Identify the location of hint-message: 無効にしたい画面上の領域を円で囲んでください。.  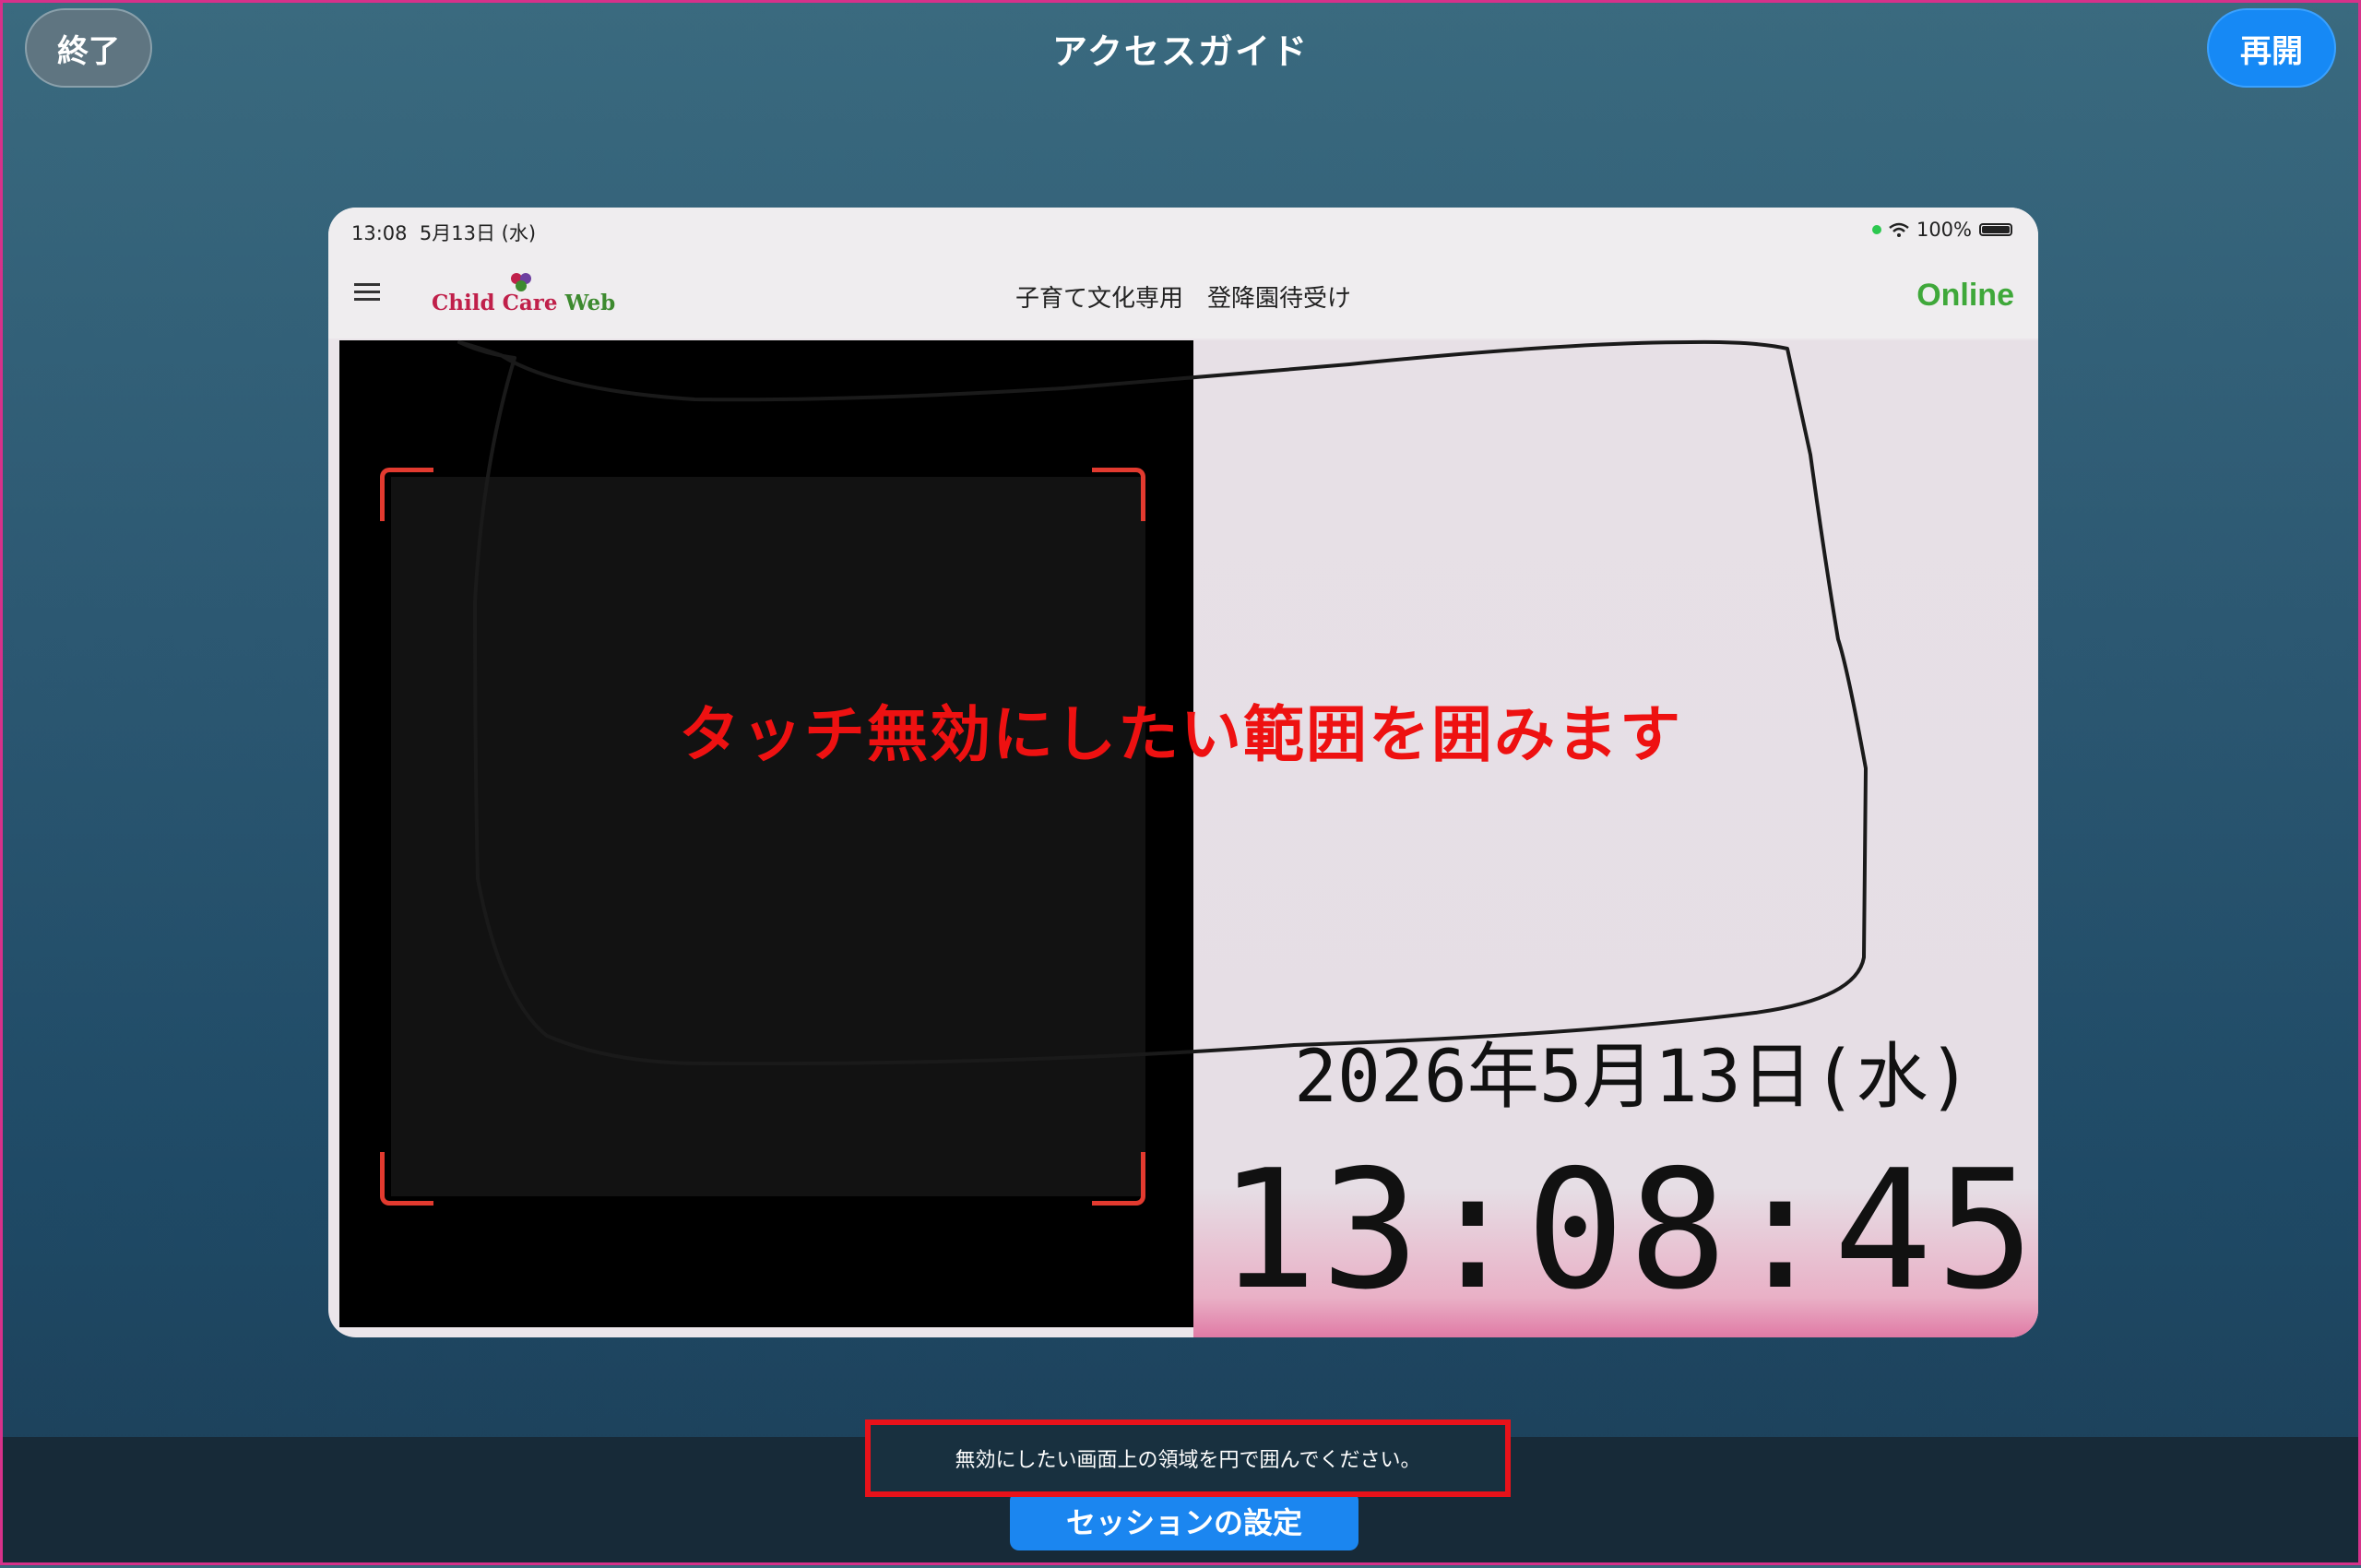
(1188, 1458).